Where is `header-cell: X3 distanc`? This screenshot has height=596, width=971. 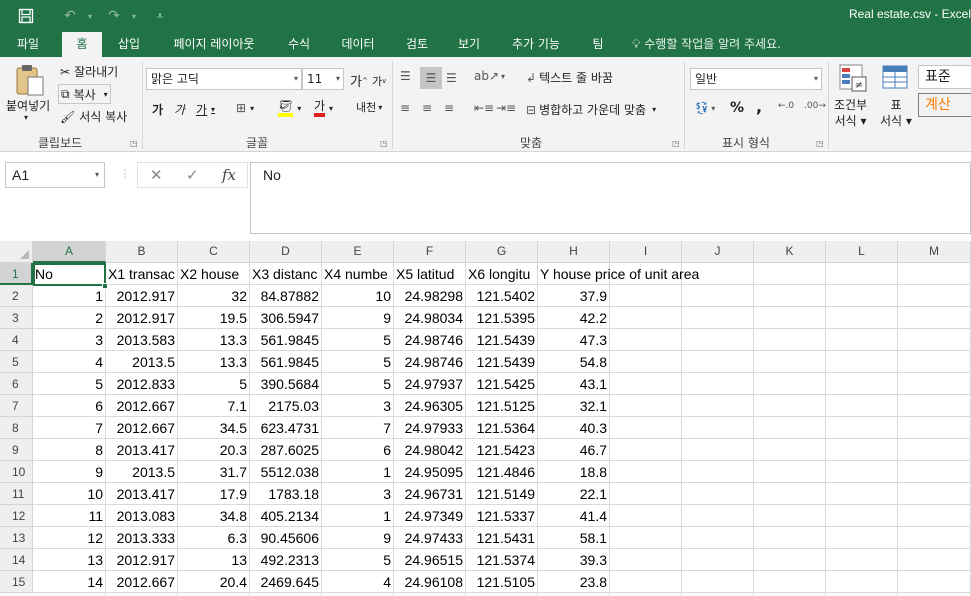 header-cell: X3 distanc is located at coordinates (285, 274).